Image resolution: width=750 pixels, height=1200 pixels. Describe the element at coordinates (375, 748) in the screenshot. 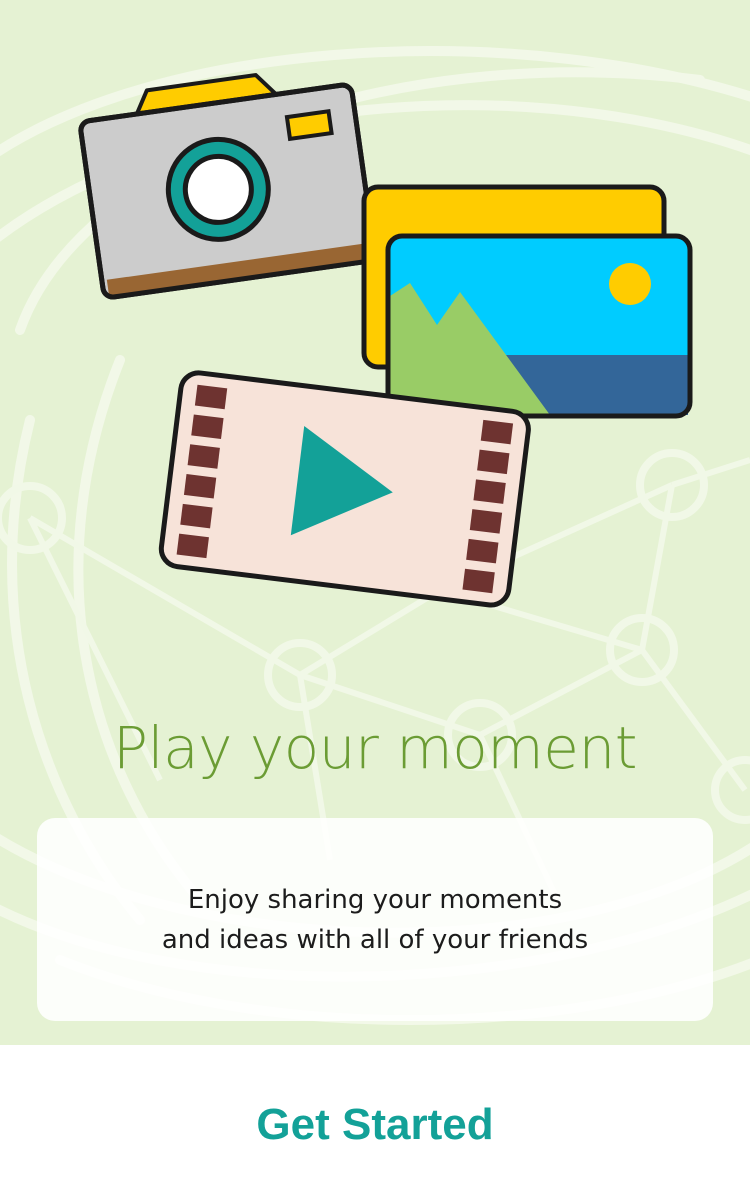

I see `page-title: Play your moment` at that location.